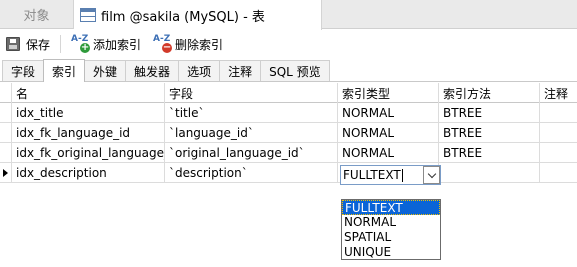 This screenshot has width=577, height=267. I want to click on index-field-cell: `description`, so click(251, 173).